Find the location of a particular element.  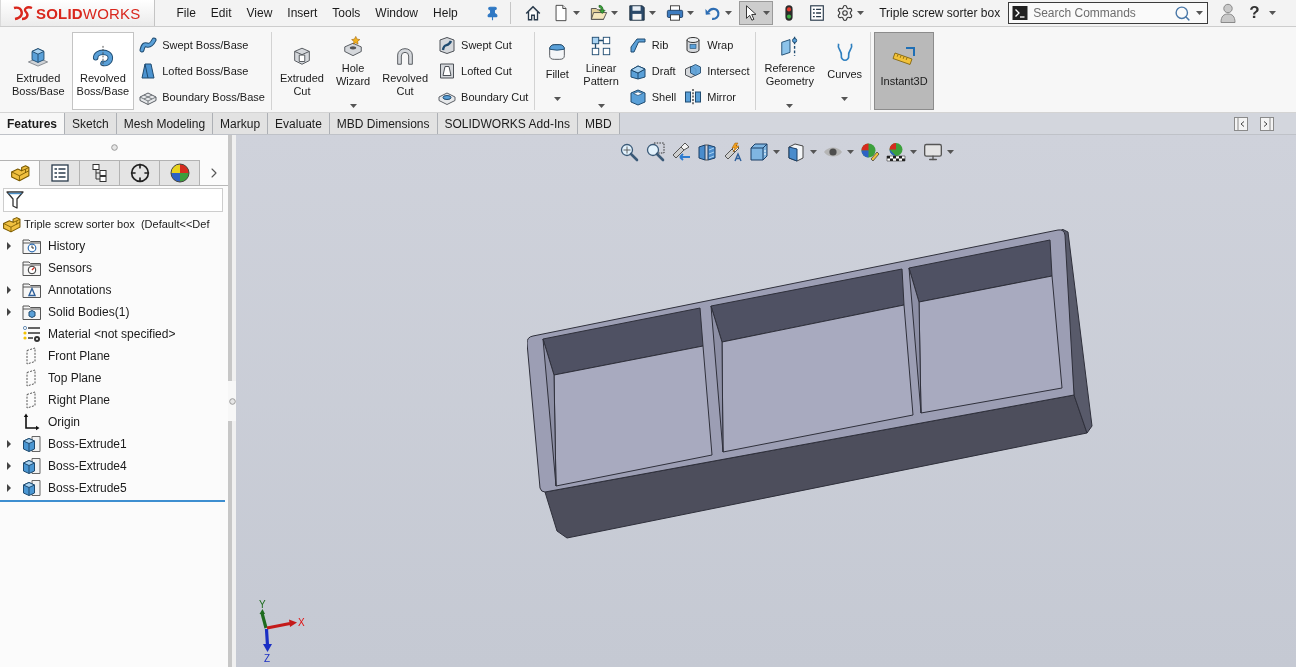

ribbon-tab: Mesh Modeling is located at coordinates (165, 123).